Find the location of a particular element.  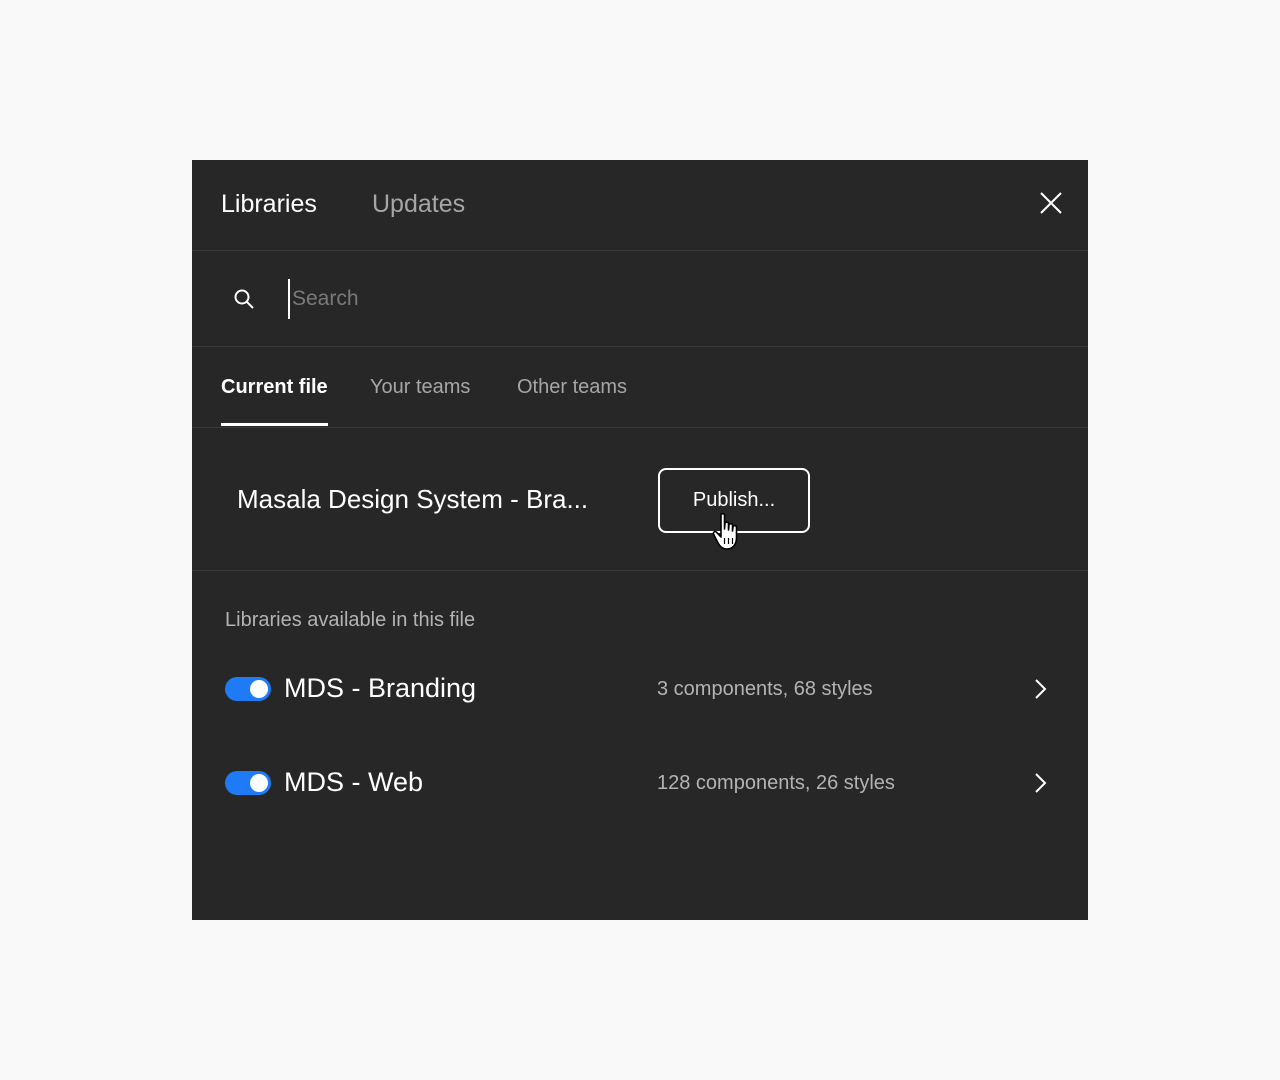

panel-header: Libraries Updates is located at coordinates (640, 205).